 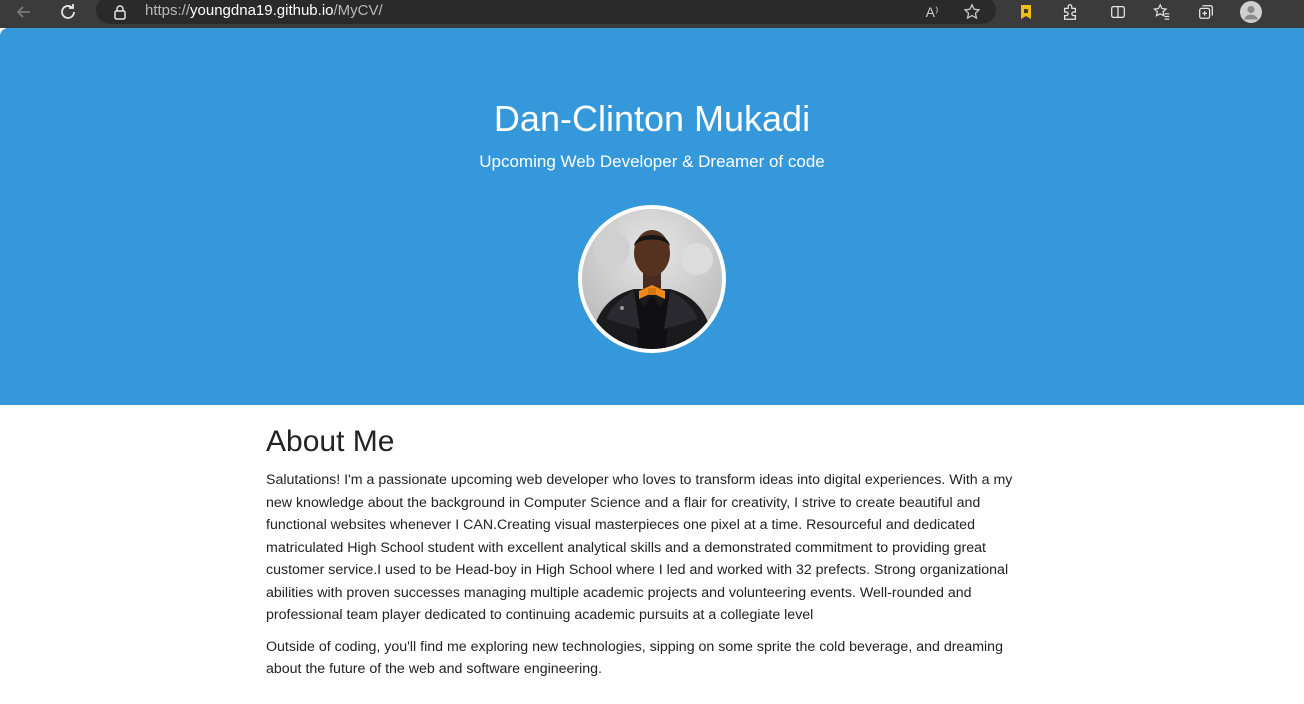 What do you see at coordinates (1026, 12) in the screenshot?
I see `extension-badge-icon` at bounding box center [1026, 12].